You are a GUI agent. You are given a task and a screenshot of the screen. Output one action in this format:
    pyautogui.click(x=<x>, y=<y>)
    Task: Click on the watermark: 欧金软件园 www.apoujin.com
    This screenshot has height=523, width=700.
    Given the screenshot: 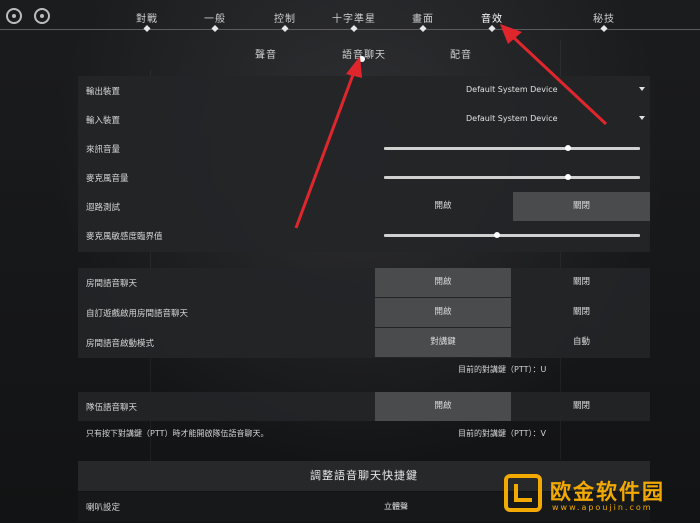 What is the action you would take?
    pyautogui.click(x=595, y=495)
    